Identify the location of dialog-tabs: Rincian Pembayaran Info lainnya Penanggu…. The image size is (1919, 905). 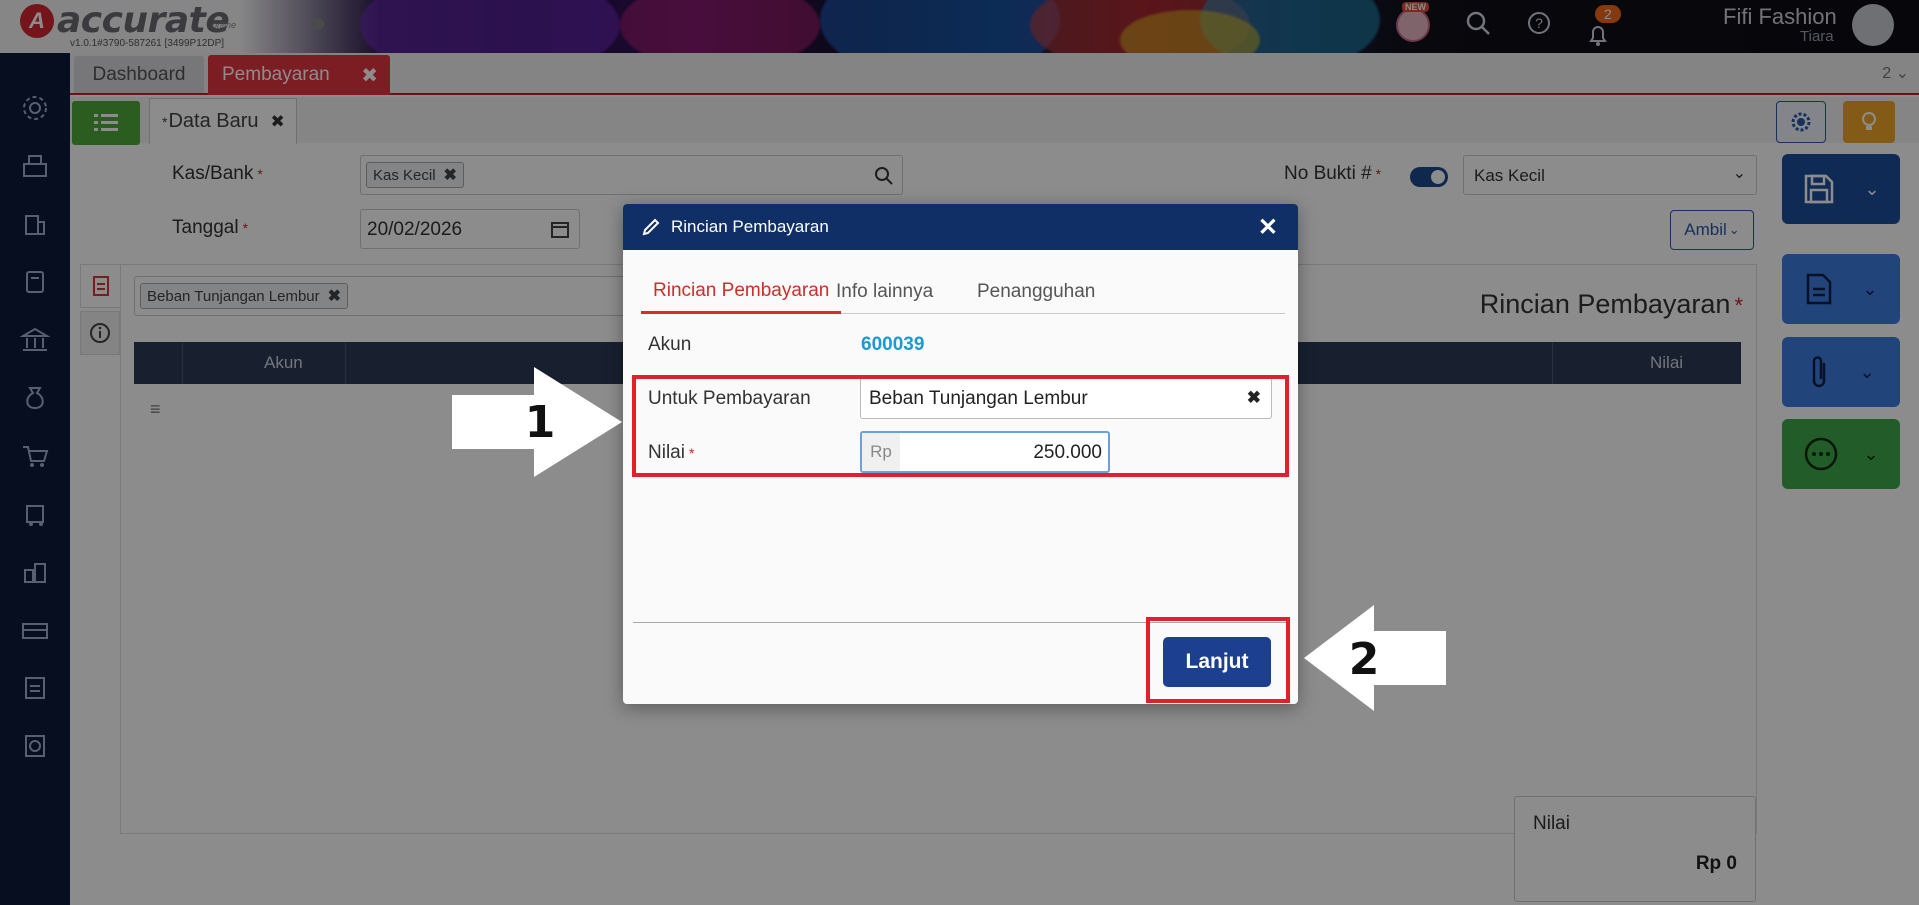
(963, 292).